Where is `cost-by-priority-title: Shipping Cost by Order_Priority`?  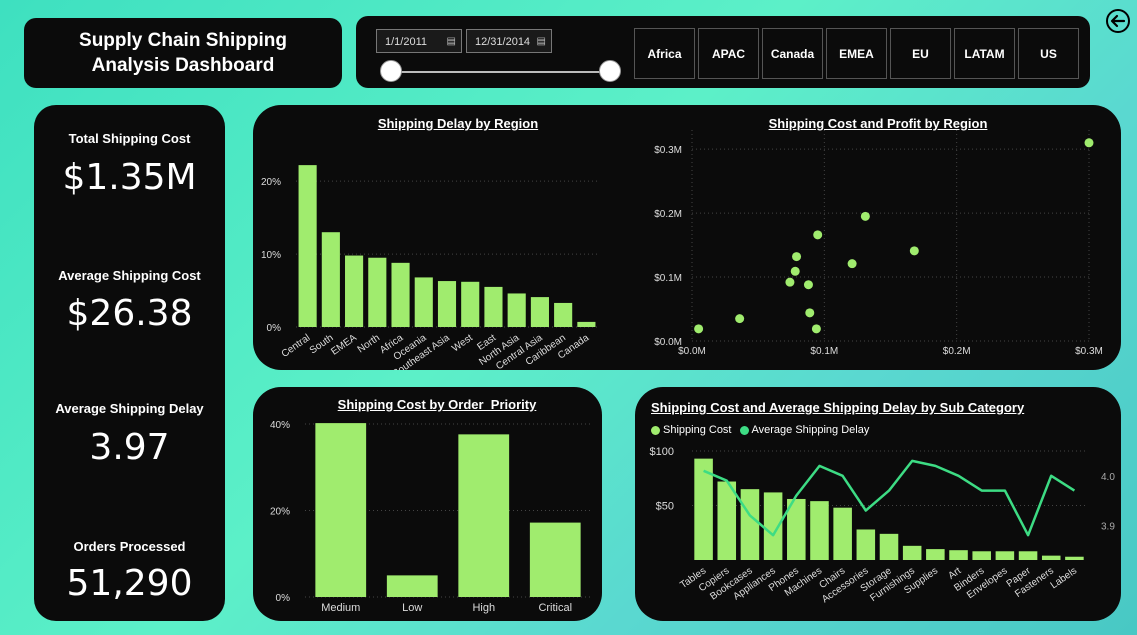 cost-by-priority-title: Shipping Cost by Order_Priority is located at coordinates (437, 404).